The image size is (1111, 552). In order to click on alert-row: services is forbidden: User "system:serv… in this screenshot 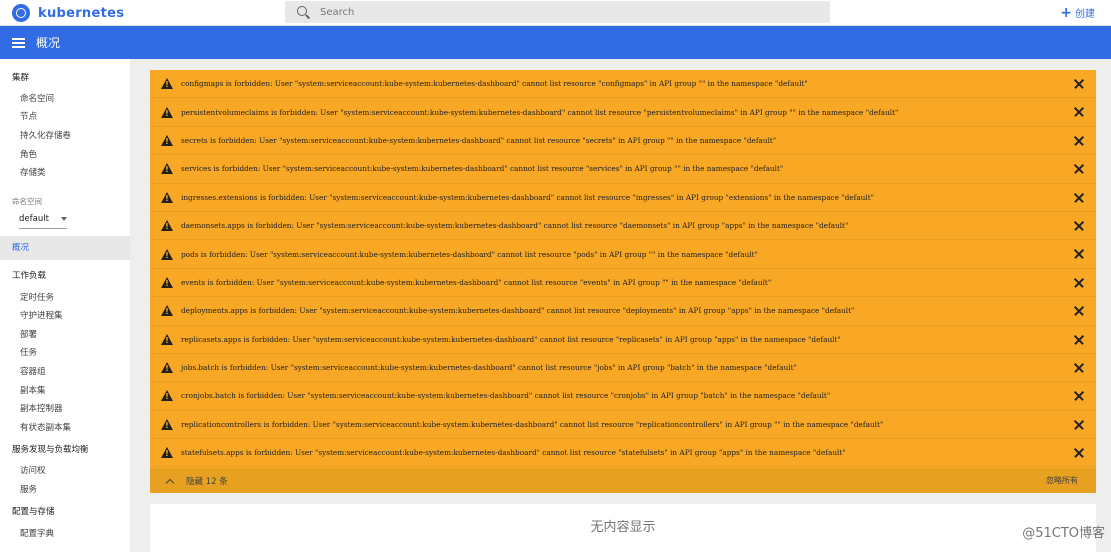, I will do `click(623, 169)`.